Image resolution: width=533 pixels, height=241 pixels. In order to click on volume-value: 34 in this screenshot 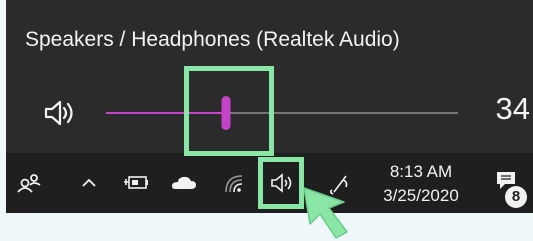, I will do `click(512, 108)`.